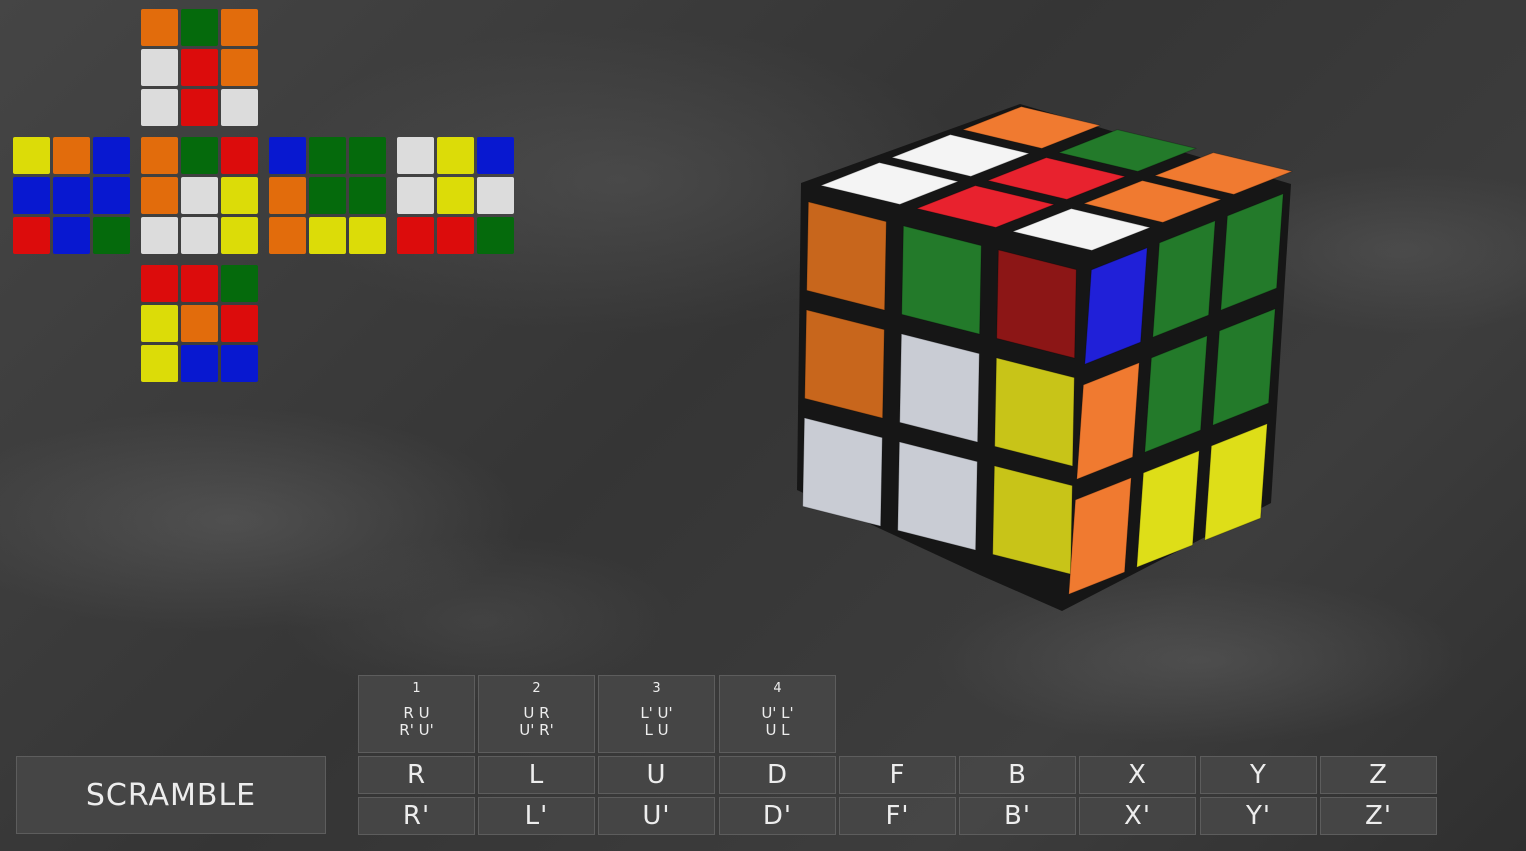 This screenshot has height=851, width=1526. I want to click on algorithm-line: U' L', so click(777, 713).